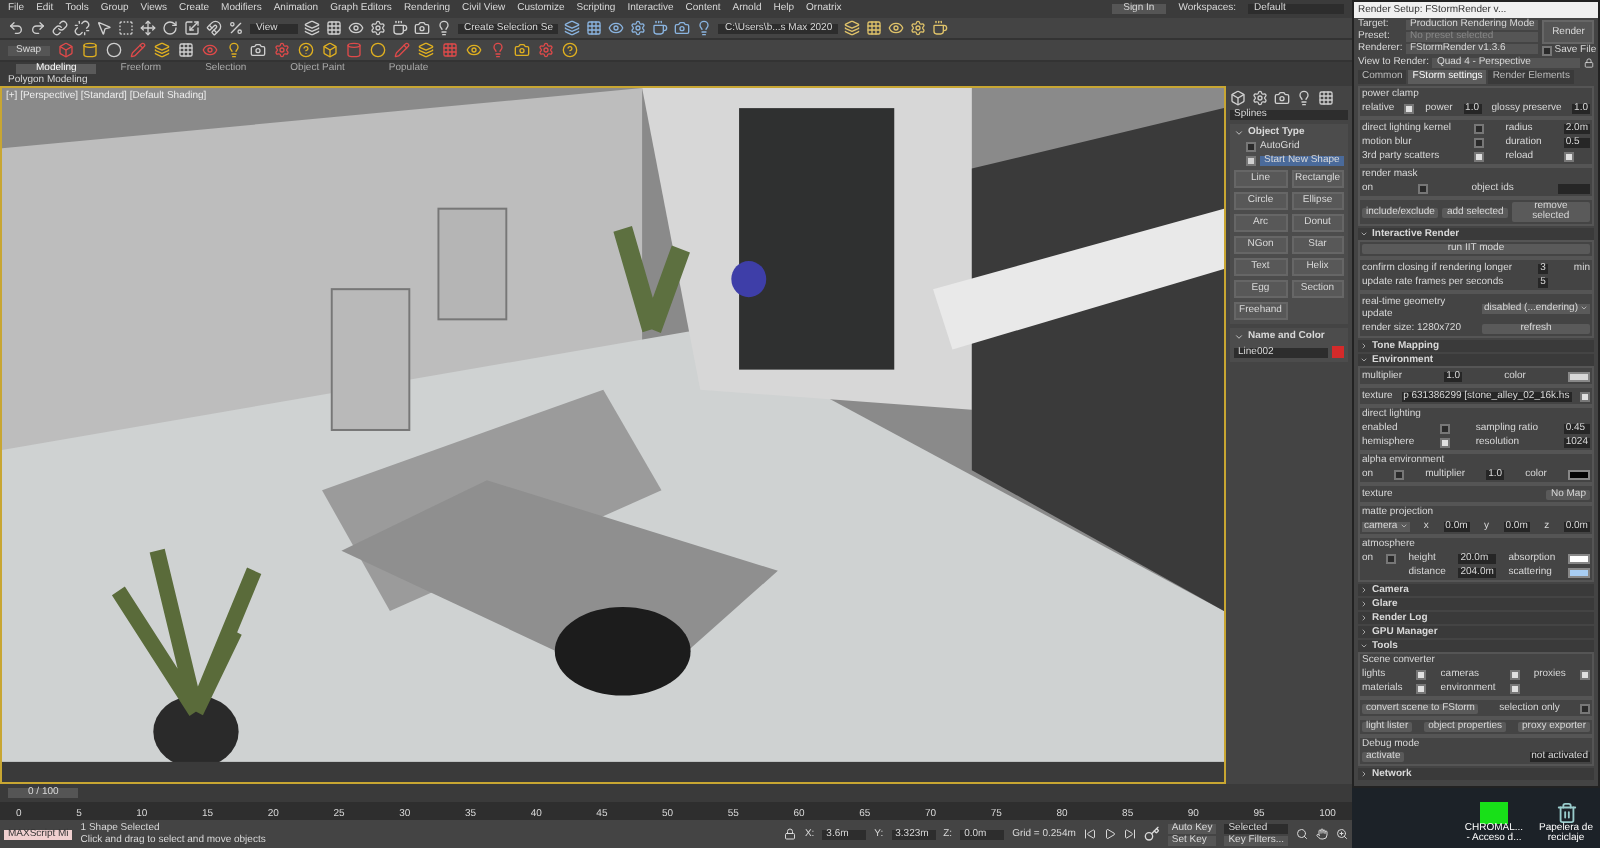 This screenshot has height=848, width=1600. Describe the element at coordinates (82, 28) in the screenshot. I see `unlink-icon` at that location.